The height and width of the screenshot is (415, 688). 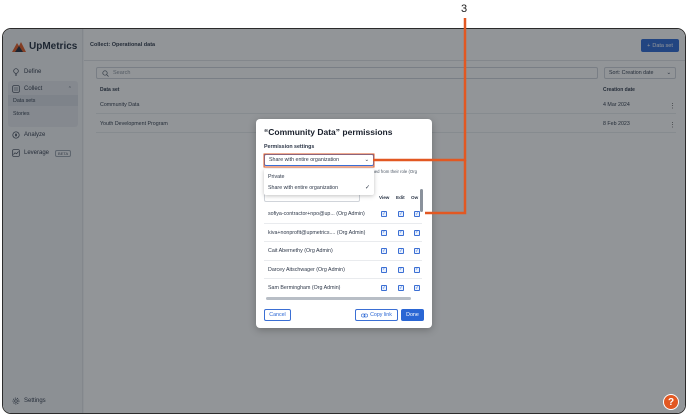 I want to click on helper-text: gned from their role (Org, so click(x=394, y=171).